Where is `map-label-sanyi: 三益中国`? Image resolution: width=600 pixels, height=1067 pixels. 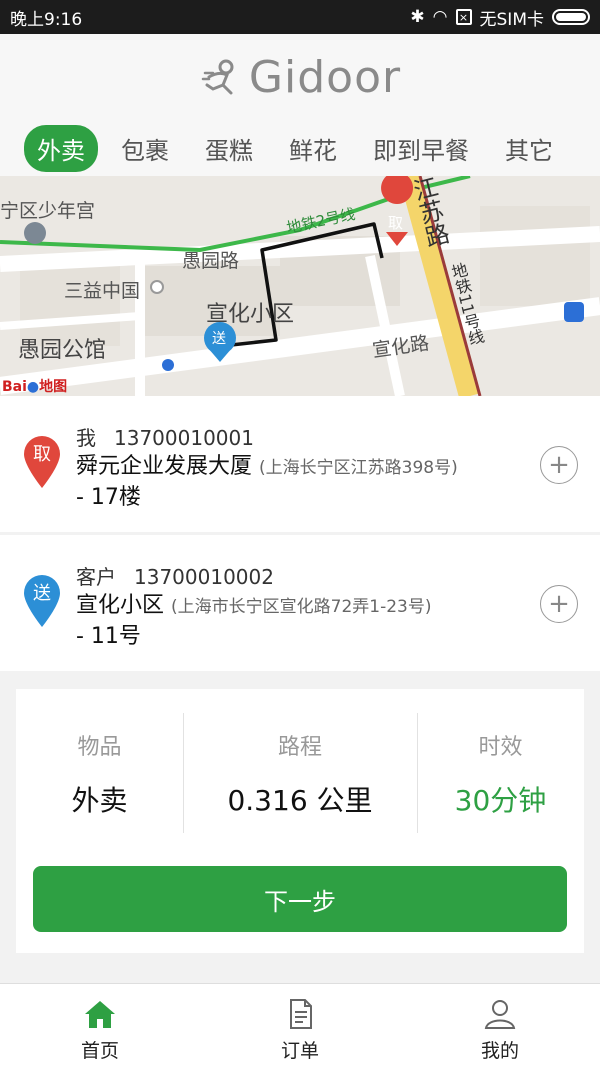
map-label-sanyi: 三益中国 is located at coordinates (102, 291).